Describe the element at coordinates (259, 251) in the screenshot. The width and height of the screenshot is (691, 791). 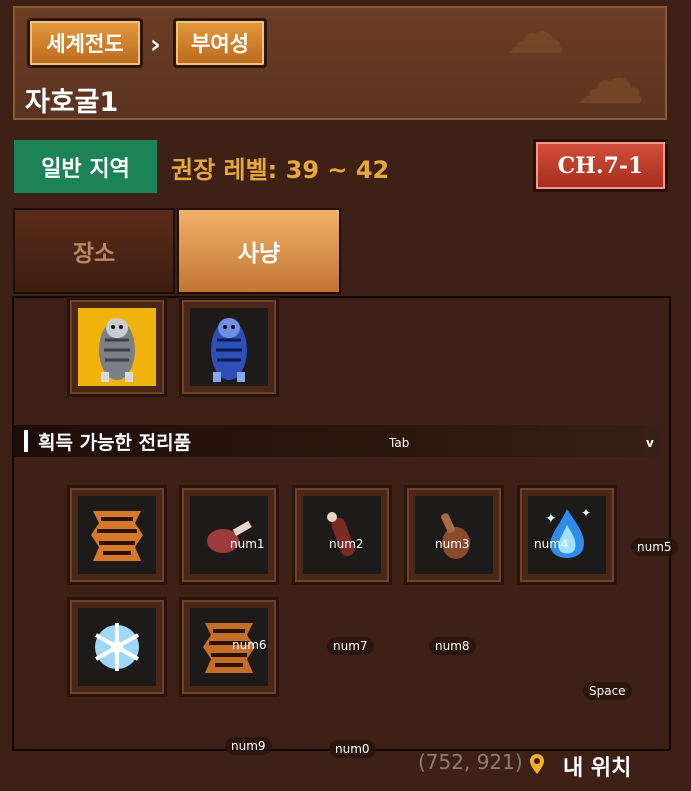
I see `tab-hunt: 사냥` at that location.